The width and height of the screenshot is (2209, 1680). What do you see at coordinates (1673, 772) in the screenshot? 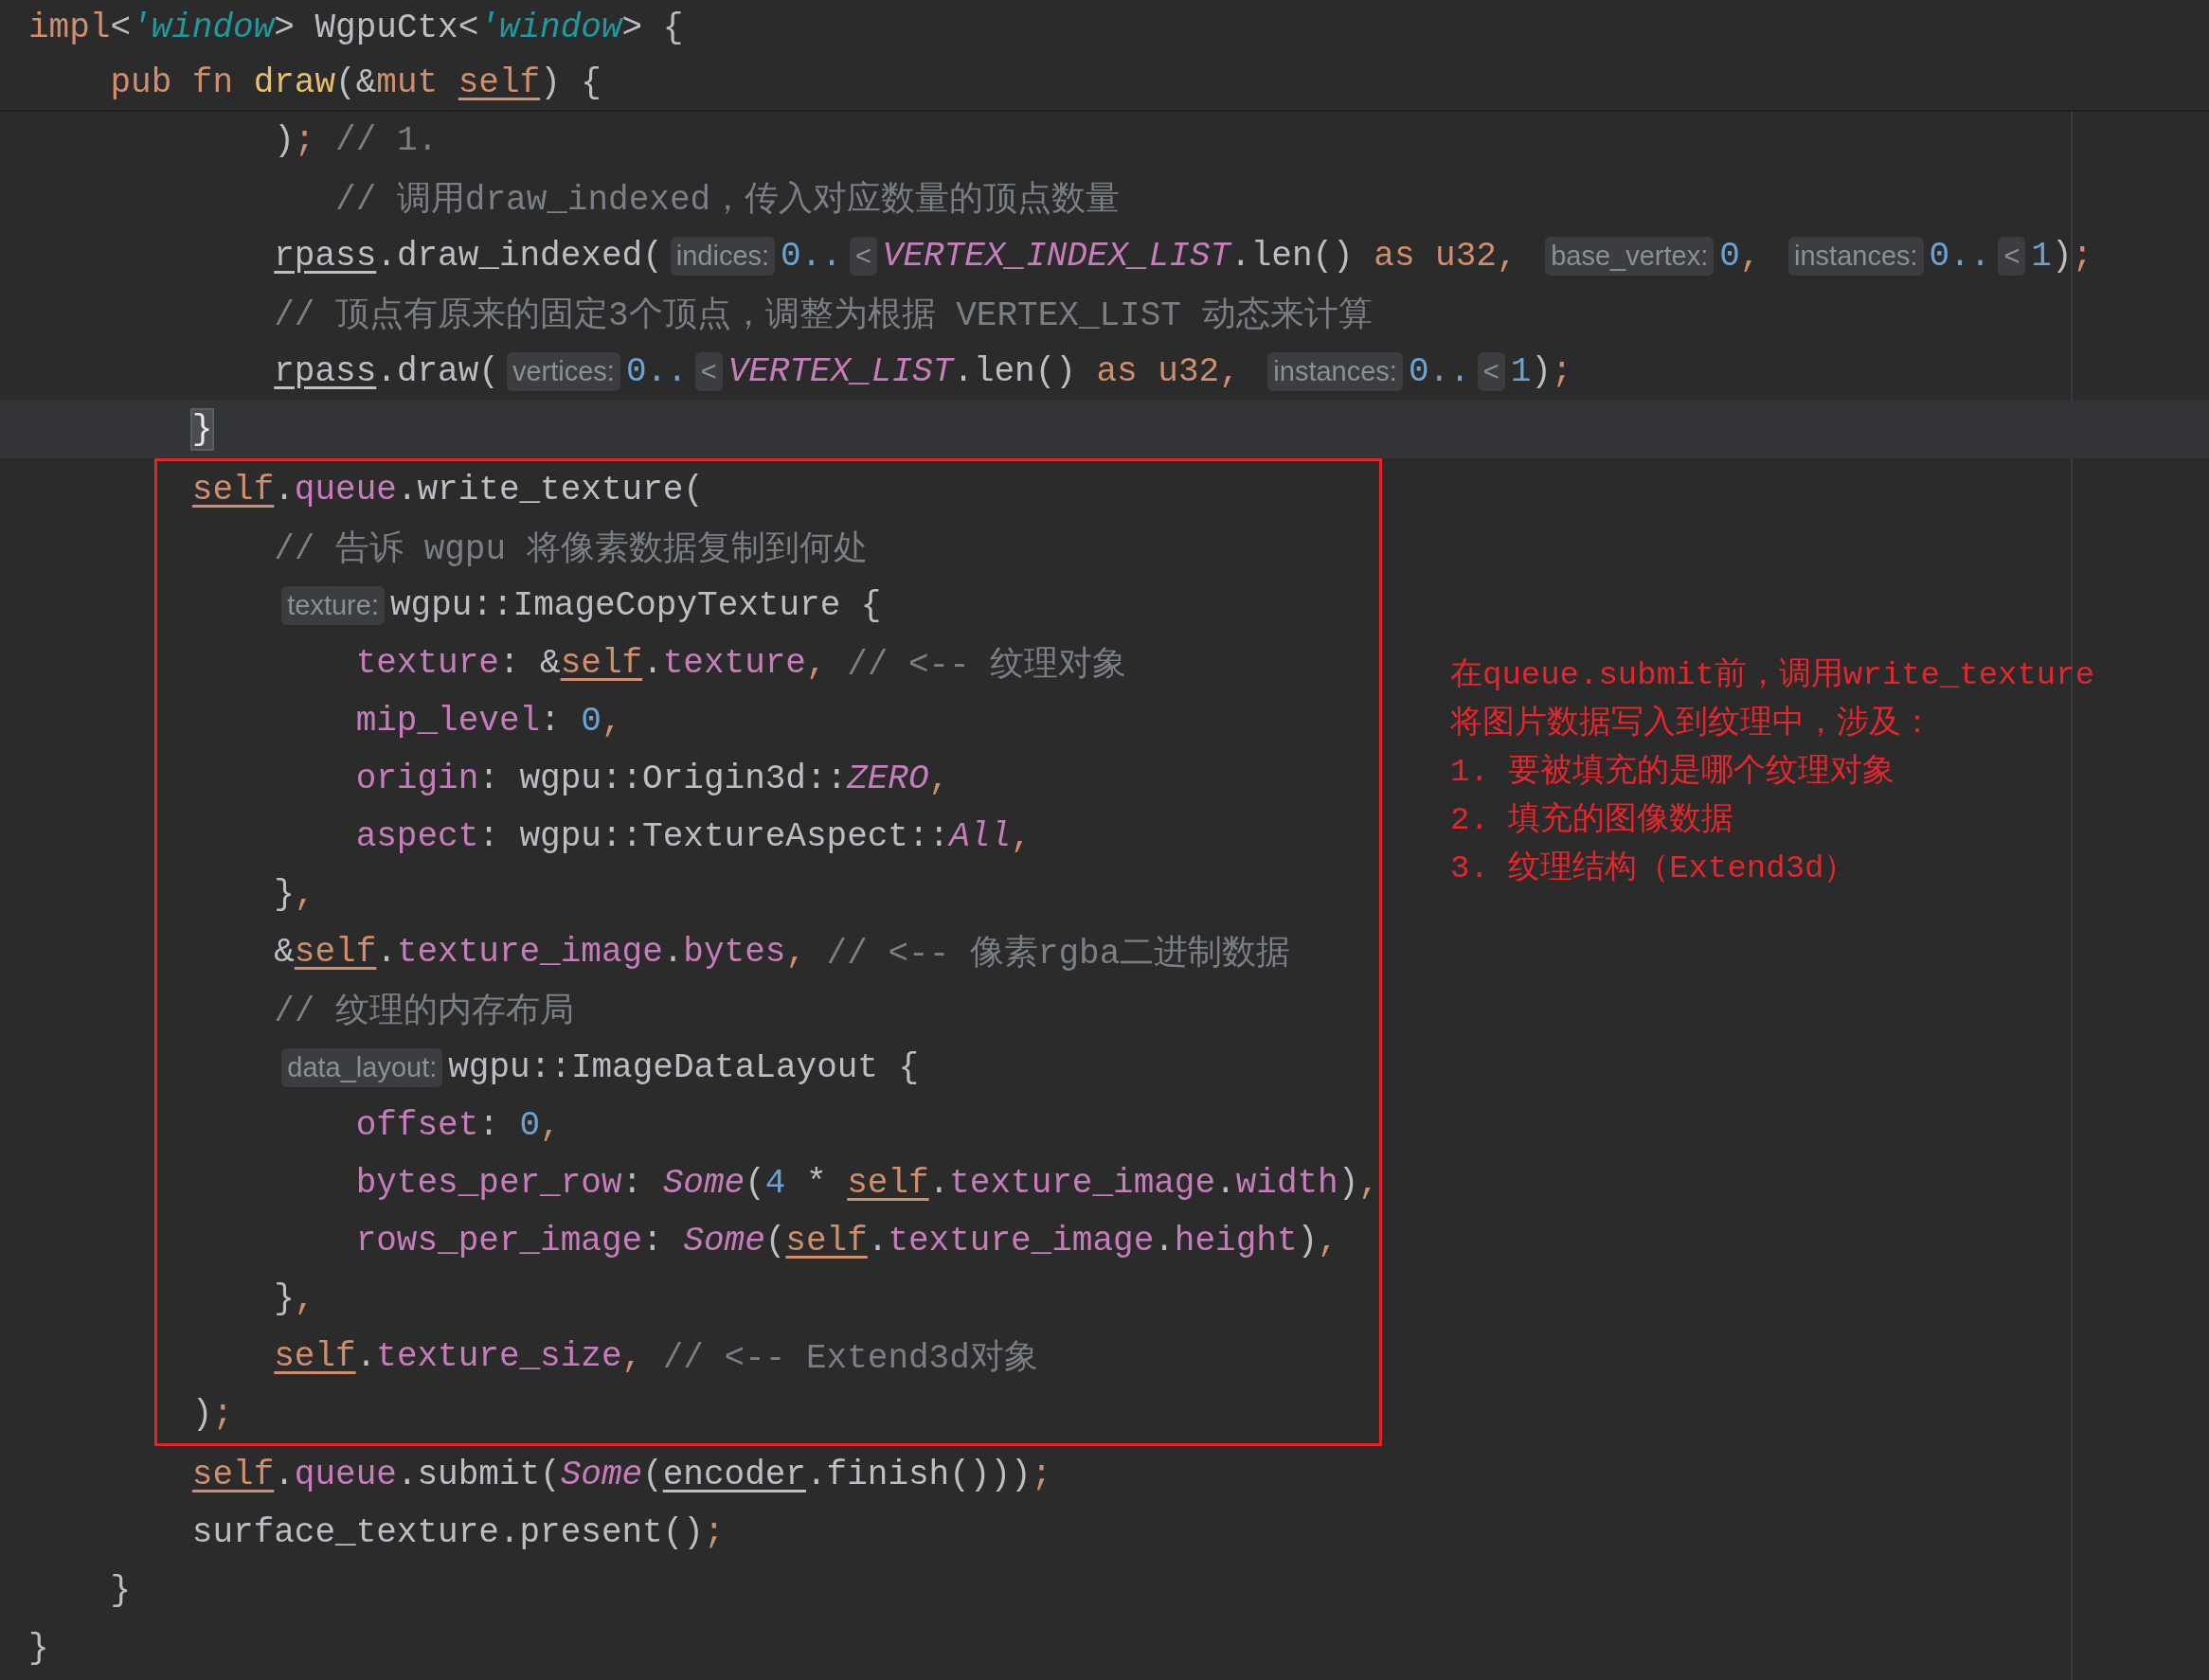
I see `annotation-text: 1. 要被填充的是哪个纹理对象` at bounding box center [1673, 772].